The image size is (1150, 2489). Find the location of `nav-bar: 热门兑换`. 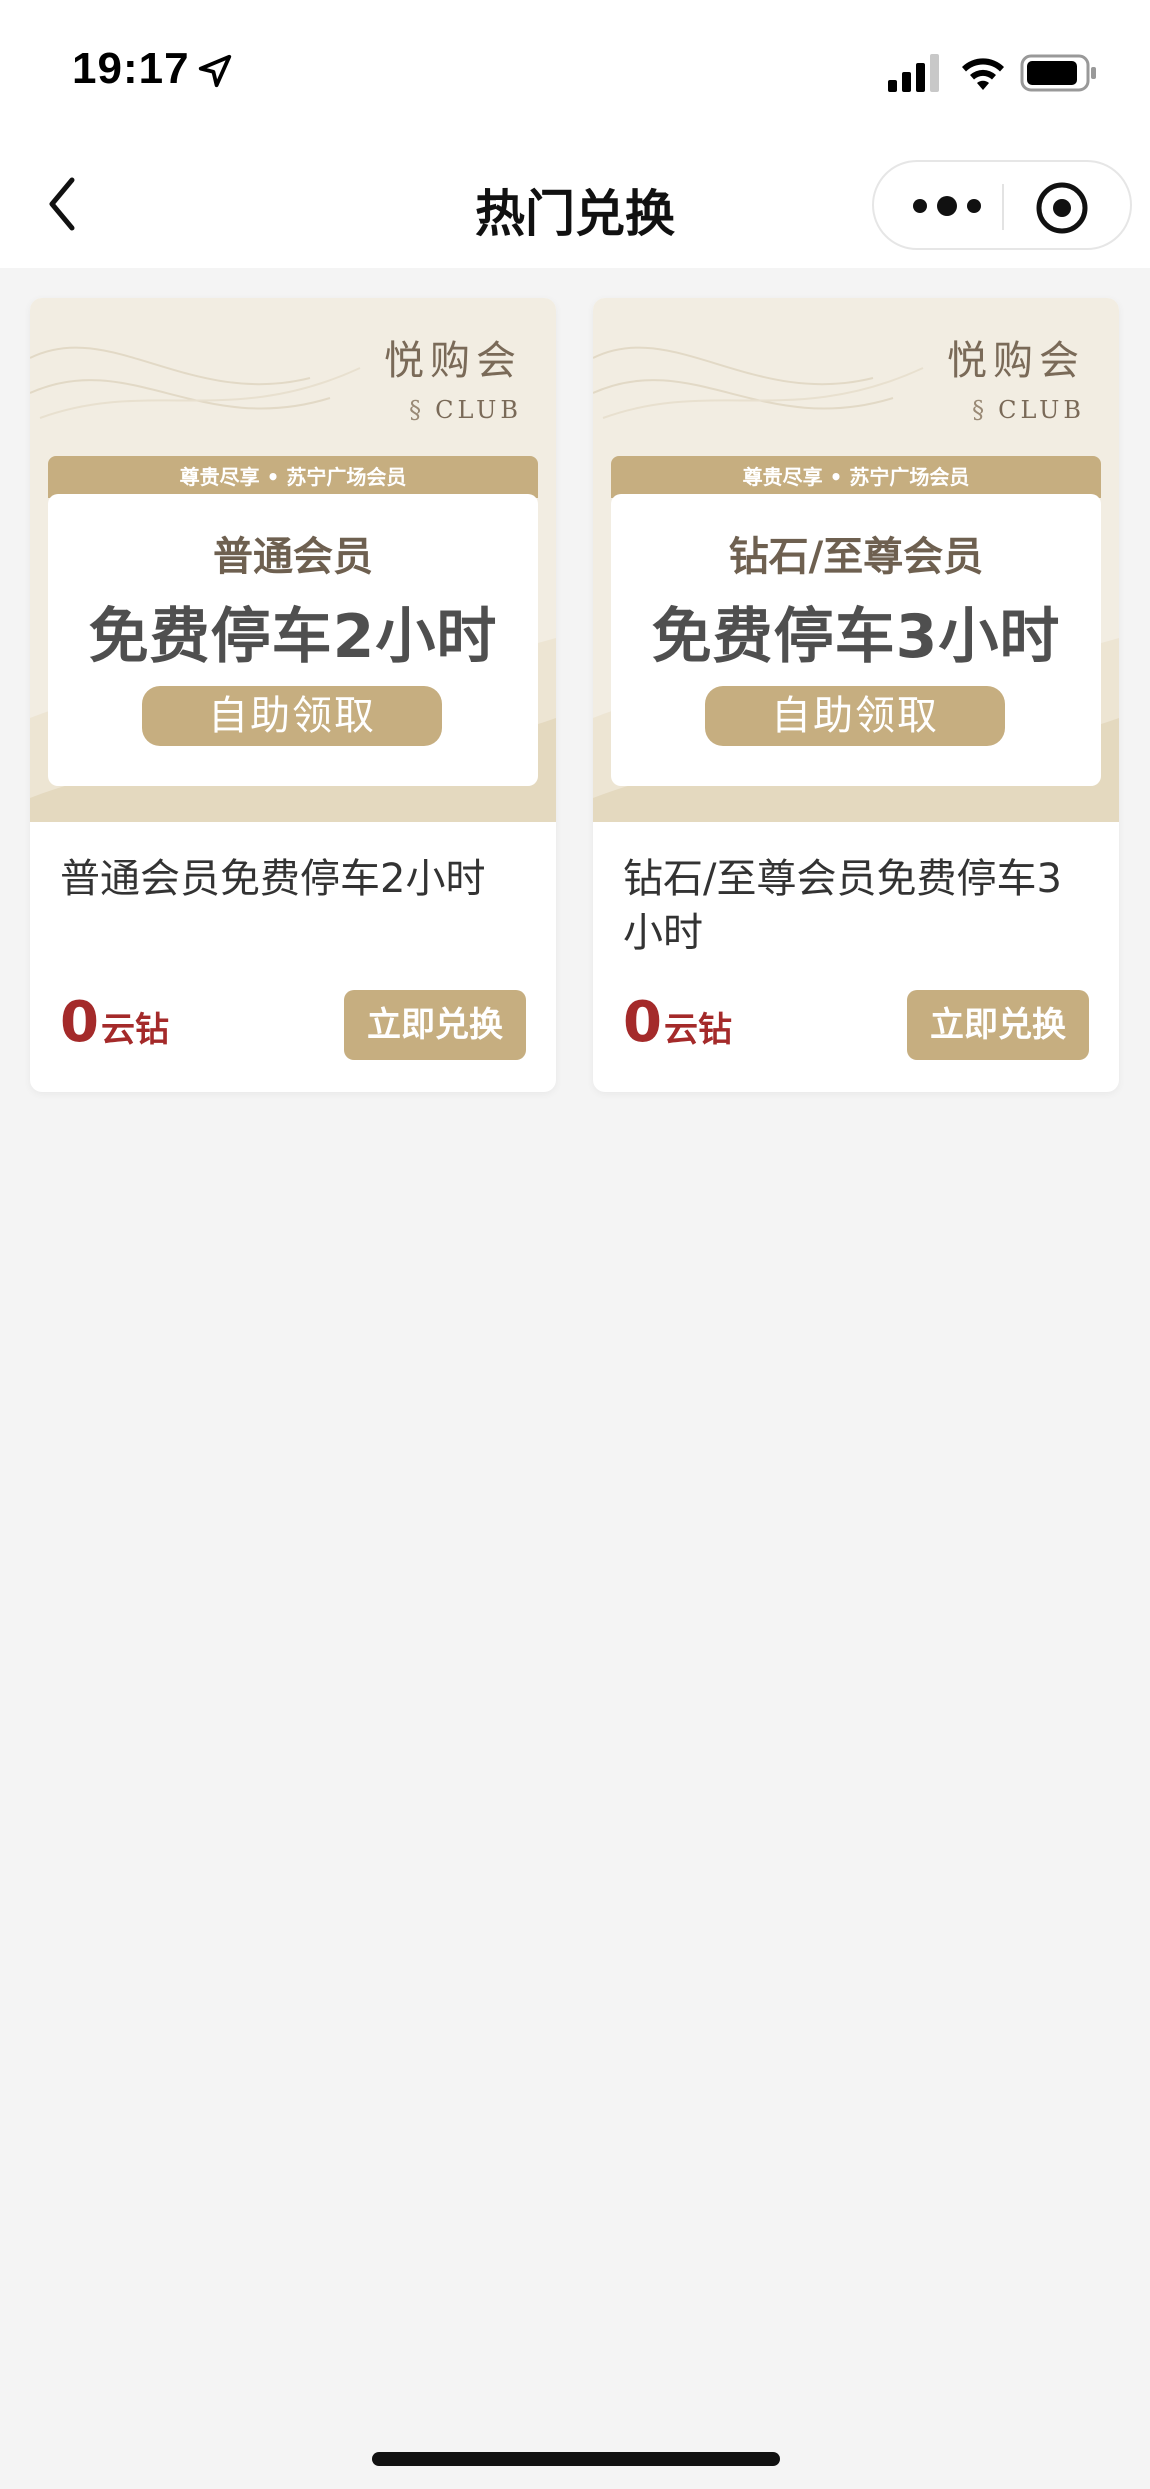

nav-bar: 热门兑换 is located at coordinates (575, 204).